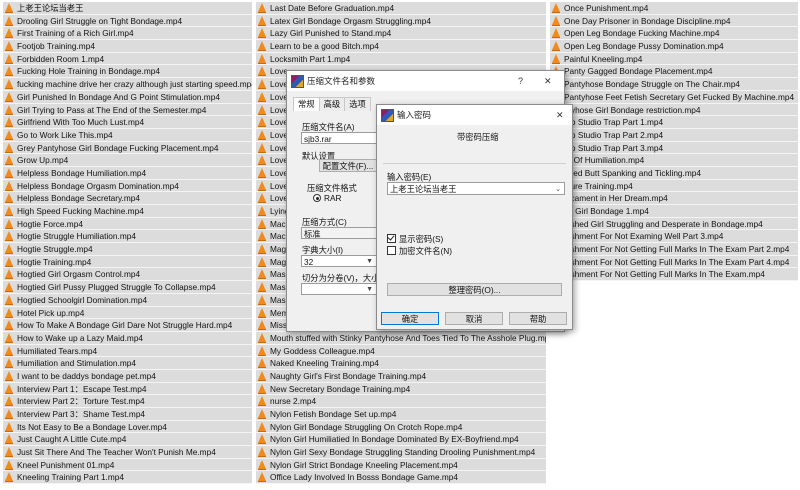  What do you see at coordinates (674, 110) in the screenshot?
I see `file-row: ntyhose Girl Bondage restriction.mp4` at bounding box center [674, 110].